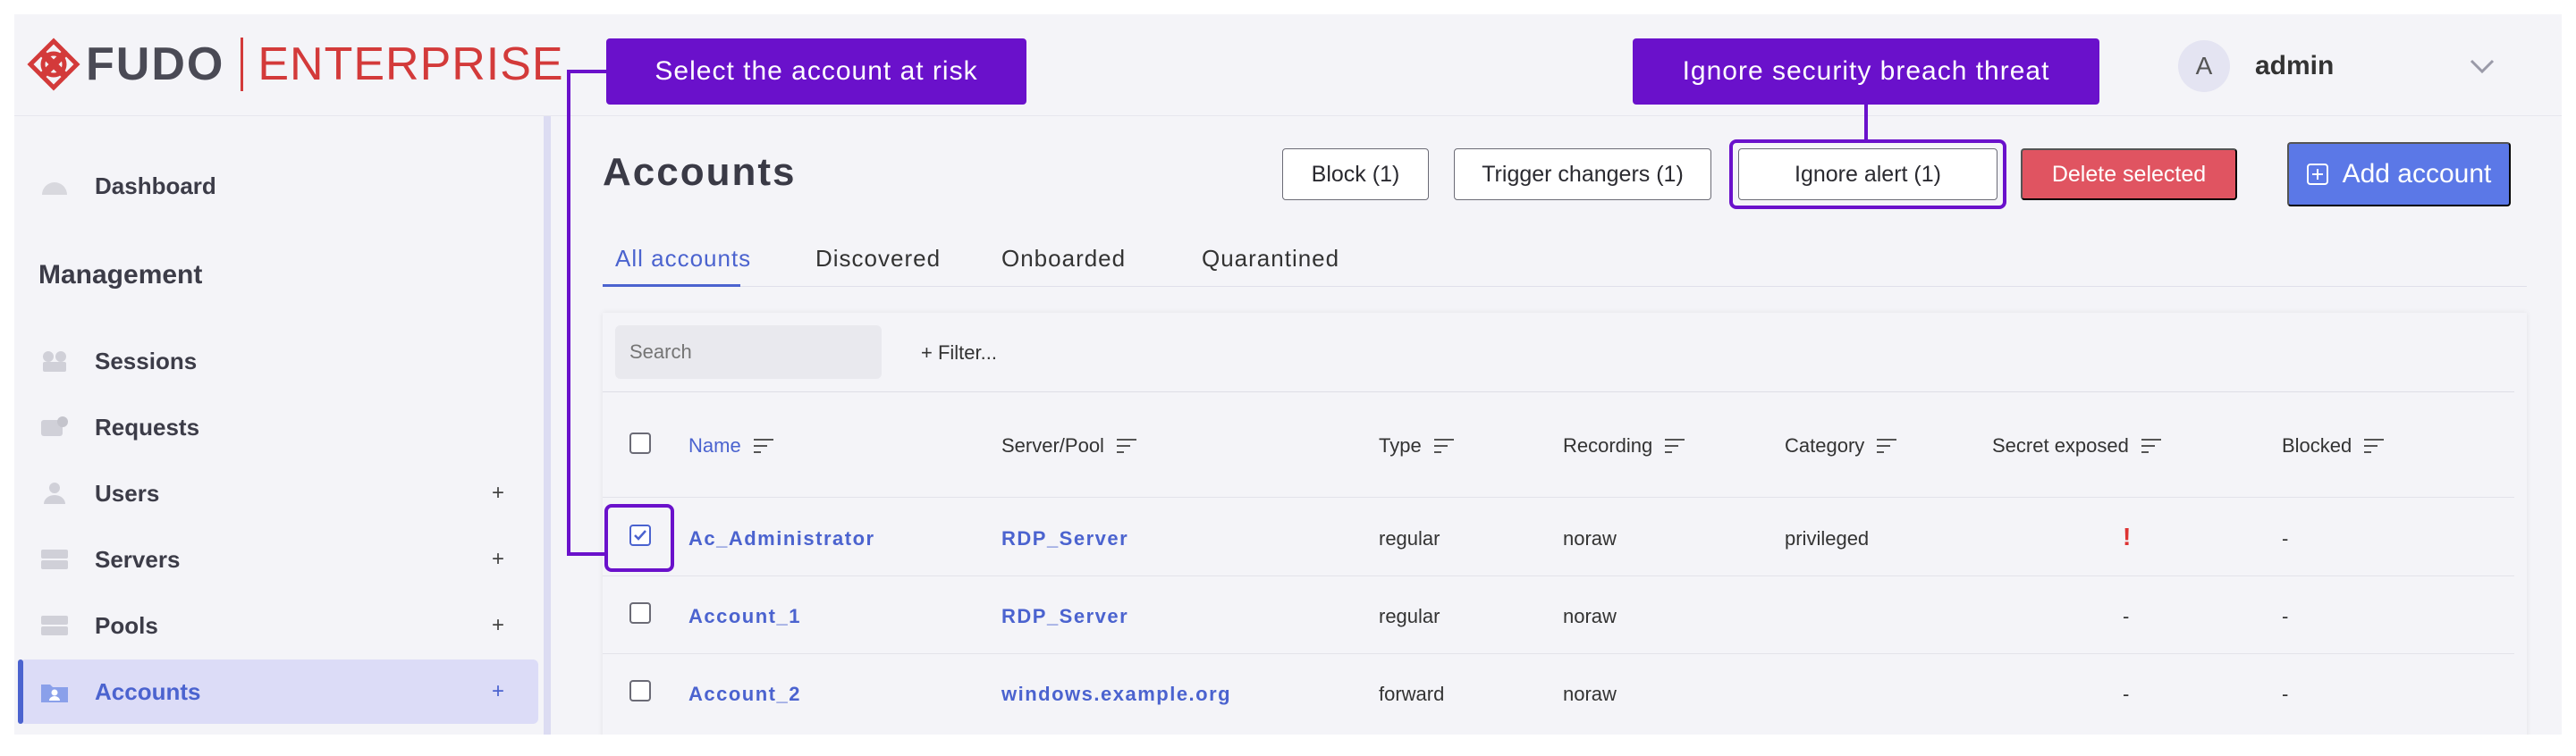  Describe the element at coordinates (279, 493) in the screenshot. I see `sidebar-item-users: Users +` at that location.